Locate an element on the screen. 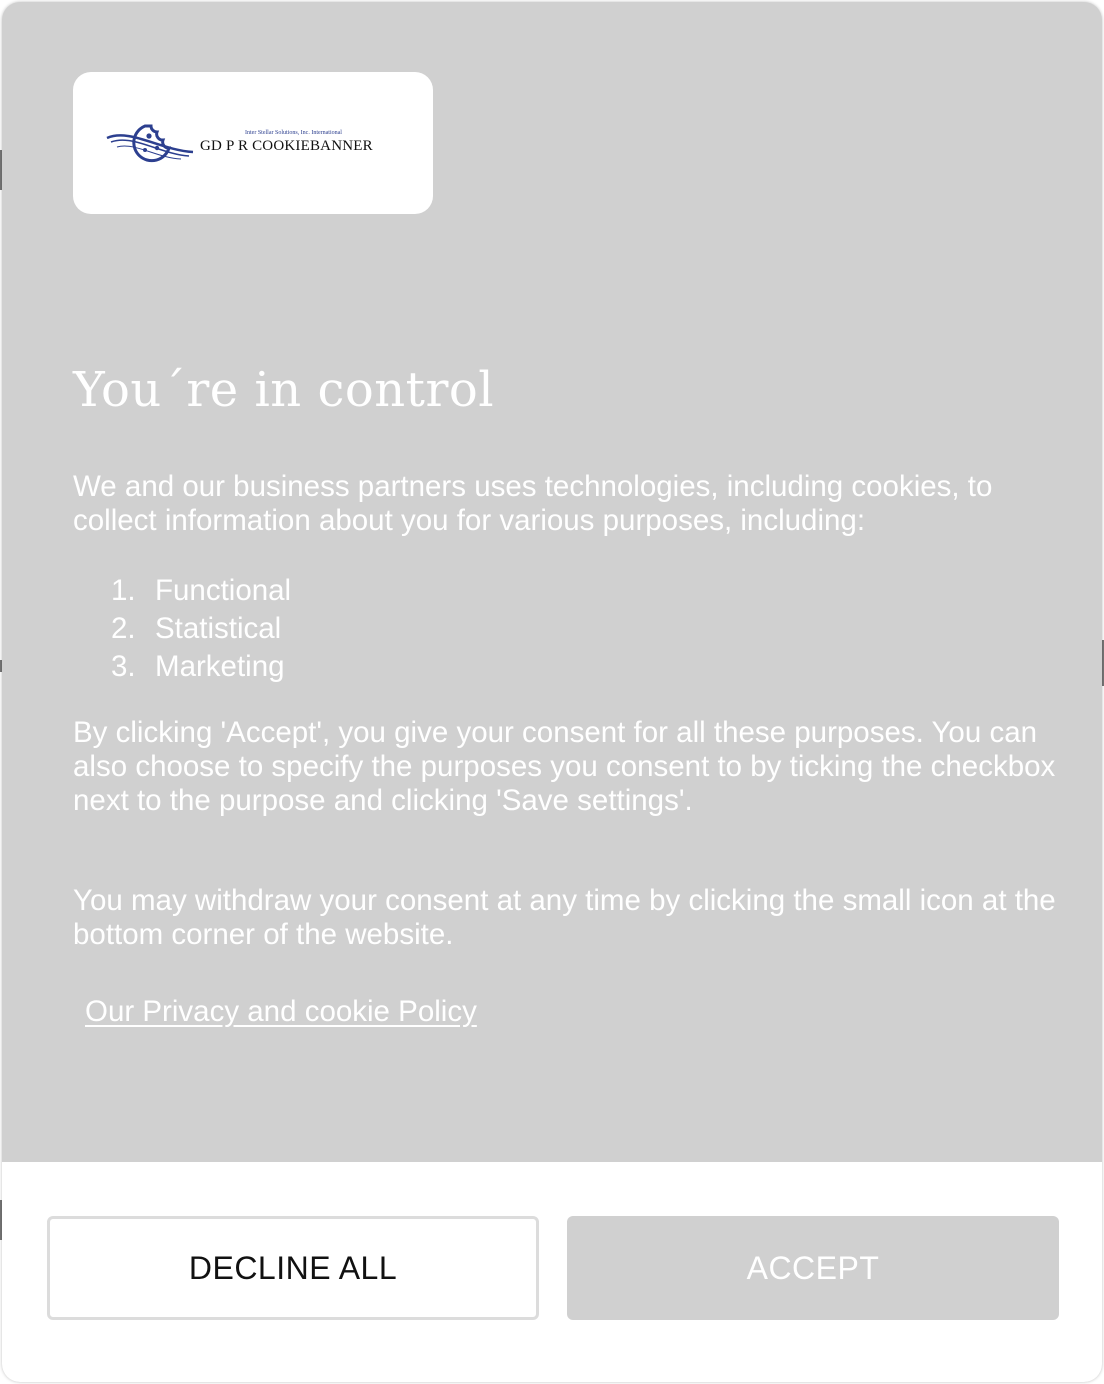 This screenshot has height=1384, width=1104. purpose-item-marketing: 3. Marketing is located at coordinates (182, 667).